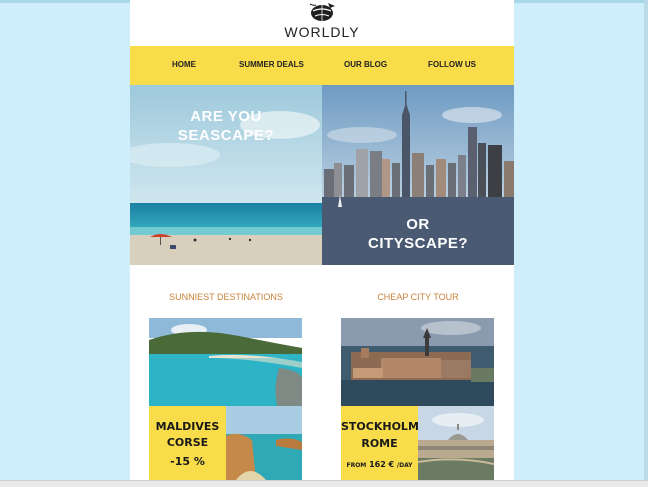  What do you see at coordinates (322, 32) in the screenshot?
I see `brand-name: WORLDLY` at bounding box center [322, 32].